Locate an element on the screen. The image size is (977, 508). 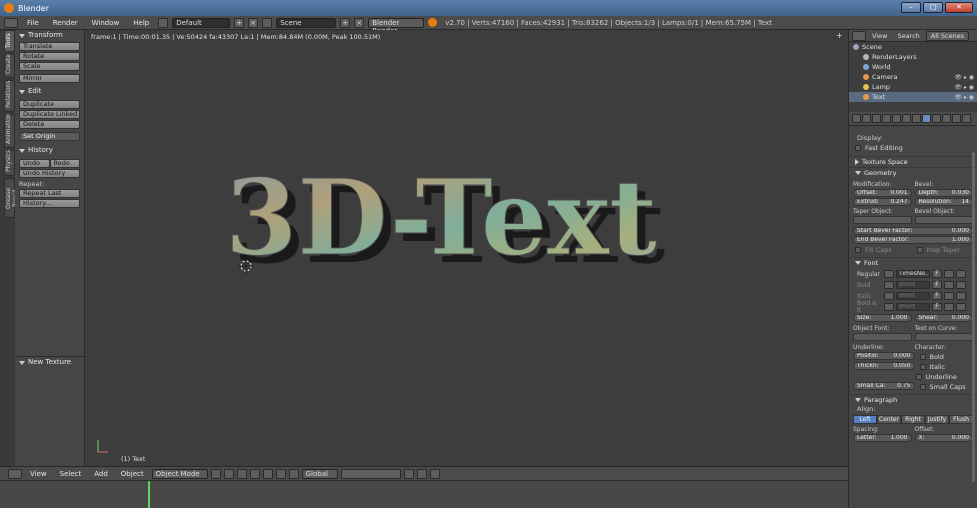
map-taper-checkbox: Map Taper is located at coordinates (944, 249).